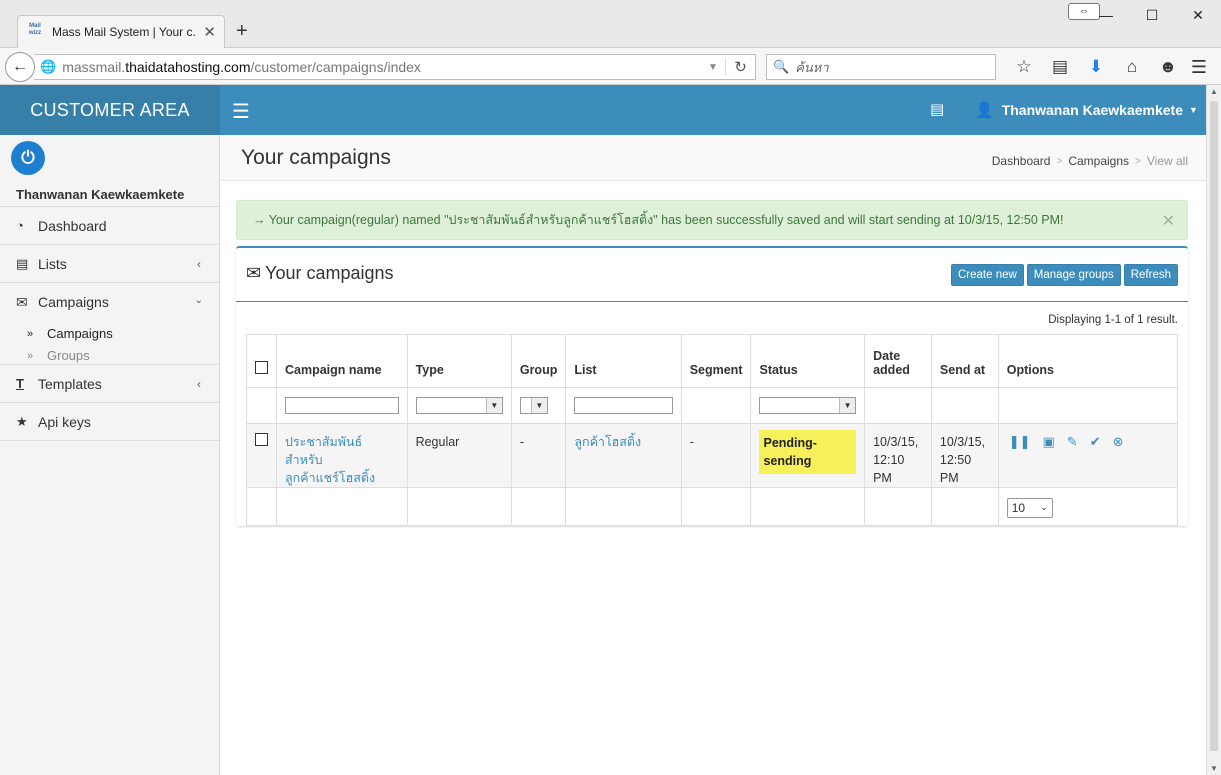 The height and width of the screenshot is (775, 1221). What do you see at coordinates (812, 67) in the screenshot?
I see `search-placeholder: ค้นหา` at bounding box center [812, 67].